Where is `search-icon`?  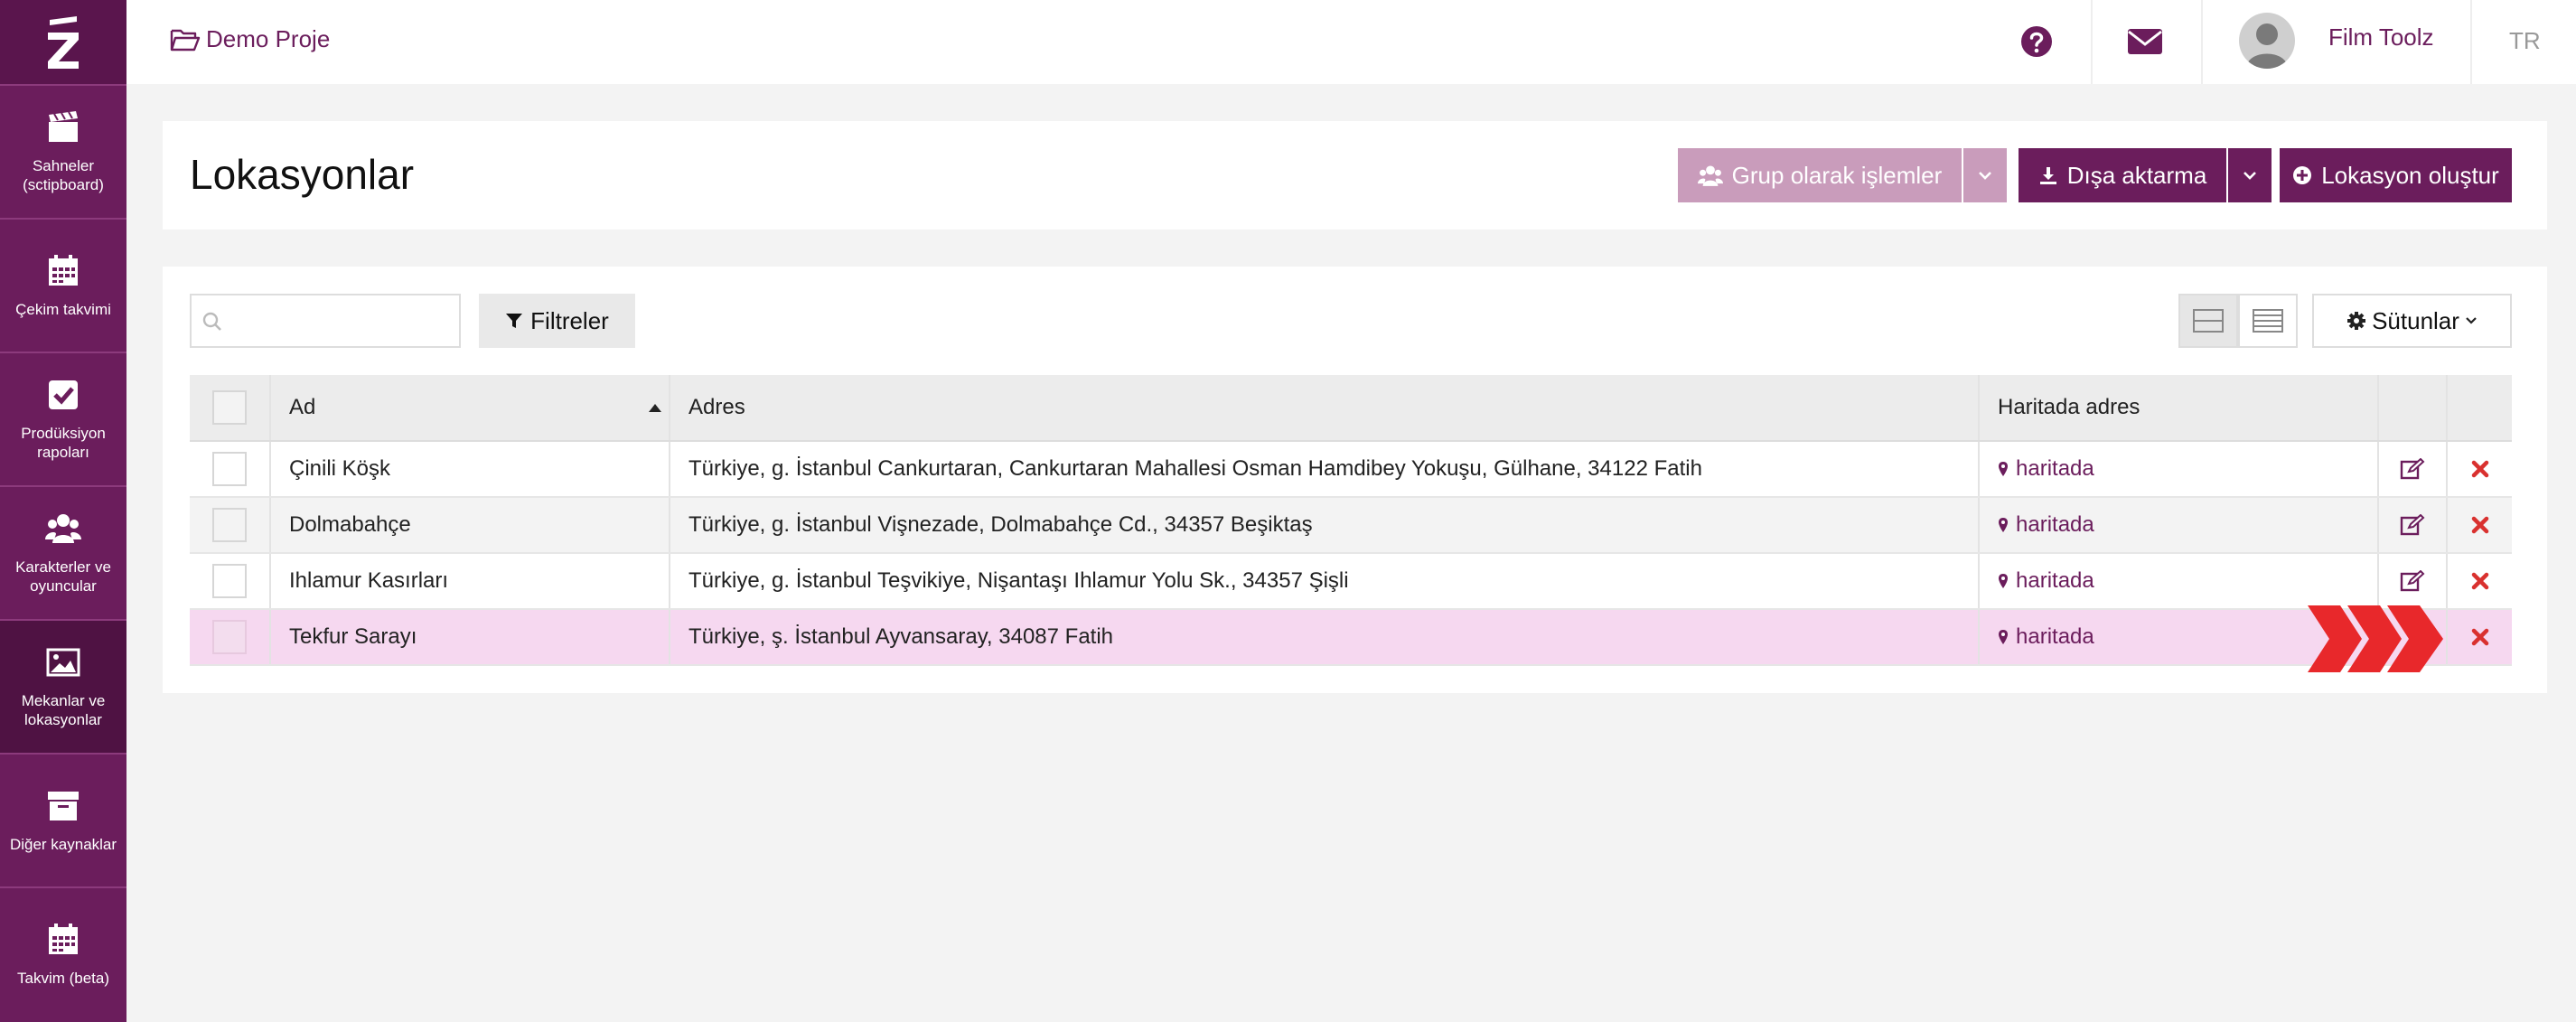 search-icon is located at coordinates (211, 321).